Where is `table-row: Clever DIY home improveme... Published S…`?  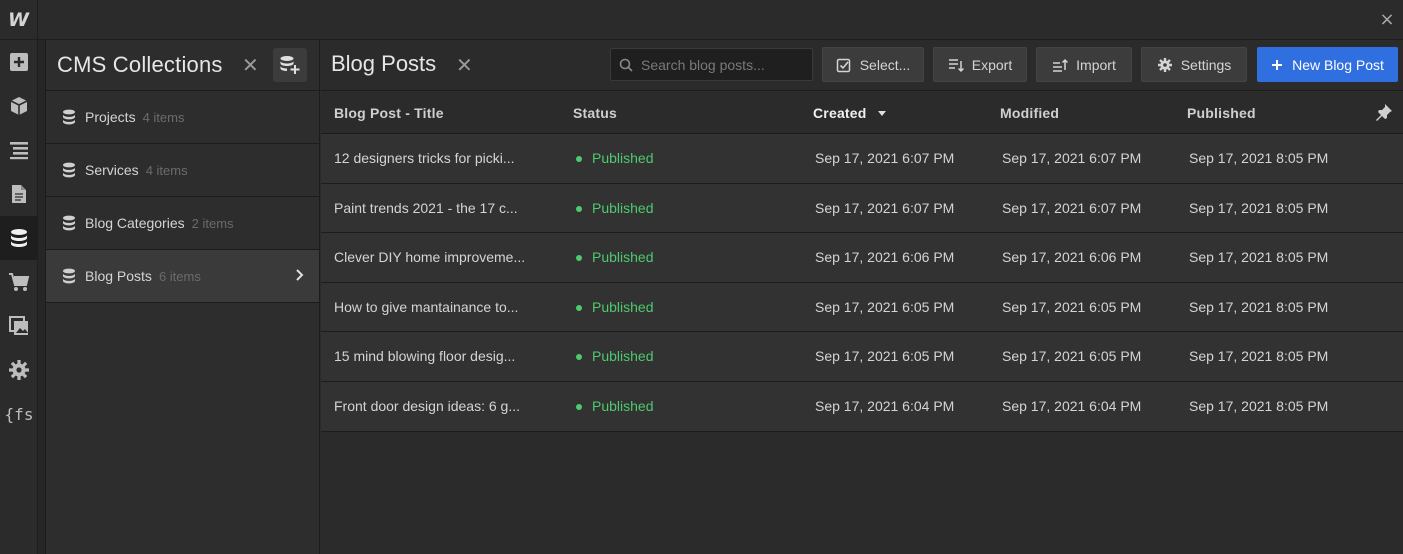 table-row: Clever DIY home improveme... Published S… is located at coordinates (862, 258).